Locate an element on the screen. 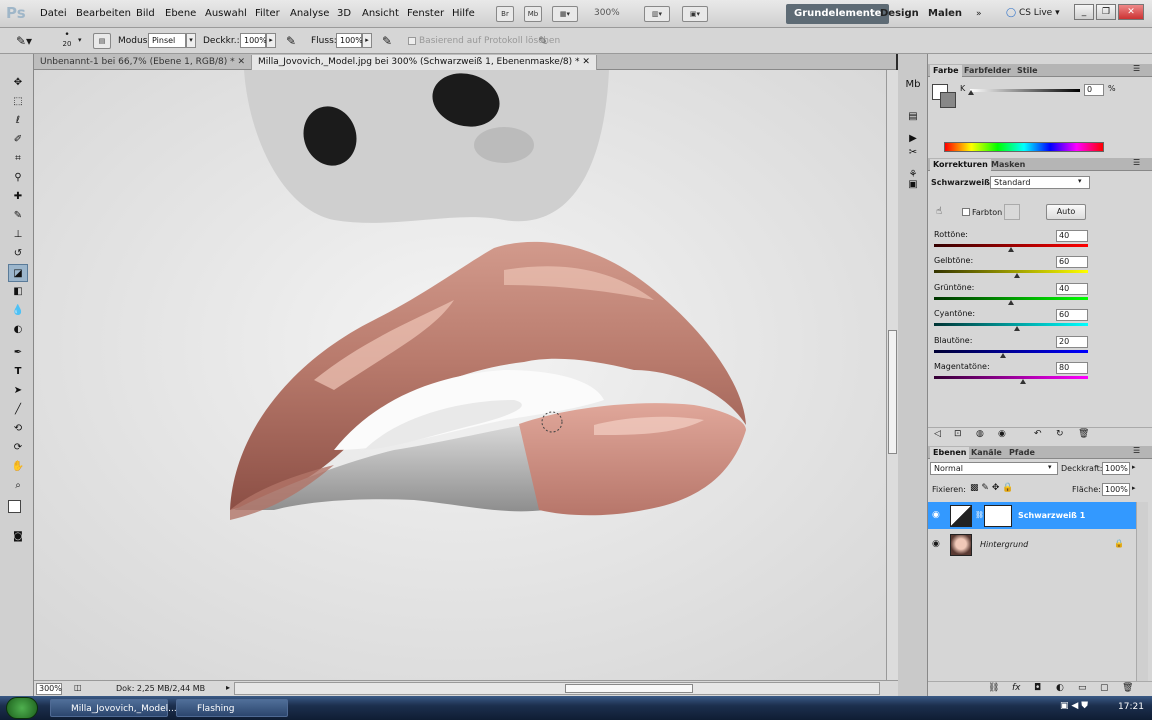 The image size is (1152, 720). k-slider-thumb is located at coordinates (971, 92).